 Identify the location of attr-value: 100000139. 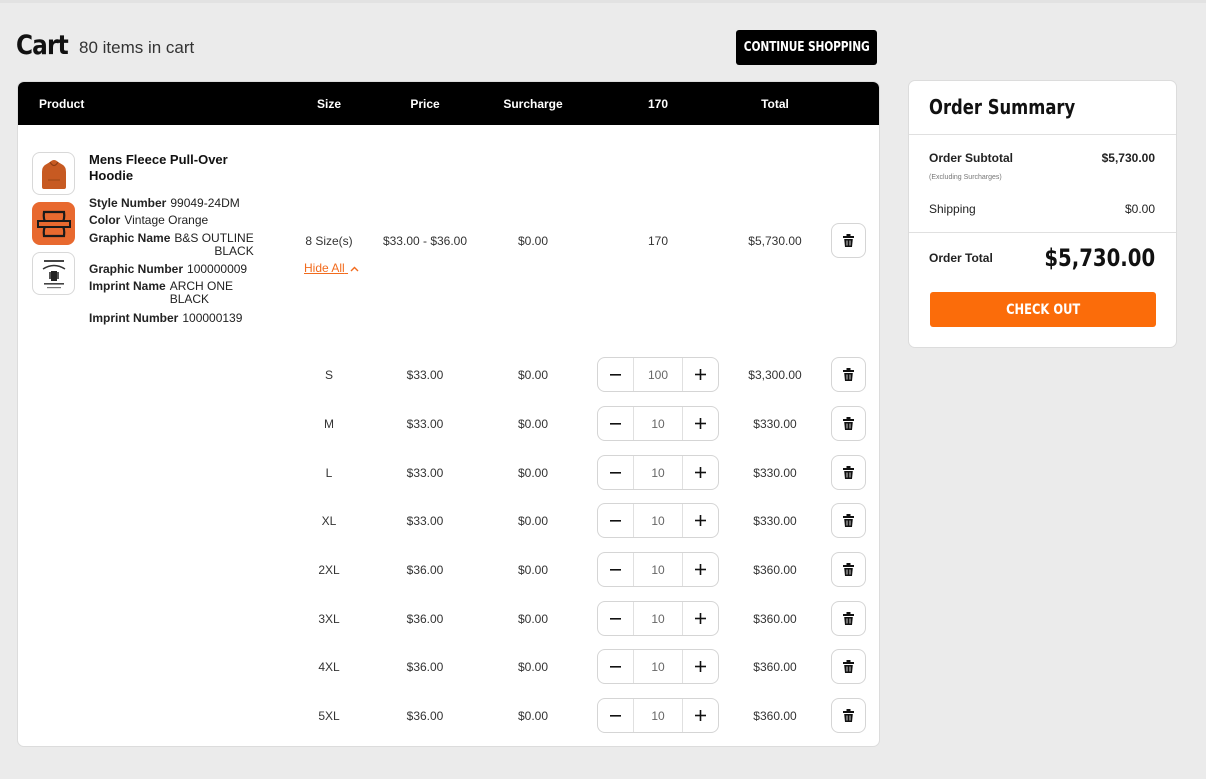
(212, 318).